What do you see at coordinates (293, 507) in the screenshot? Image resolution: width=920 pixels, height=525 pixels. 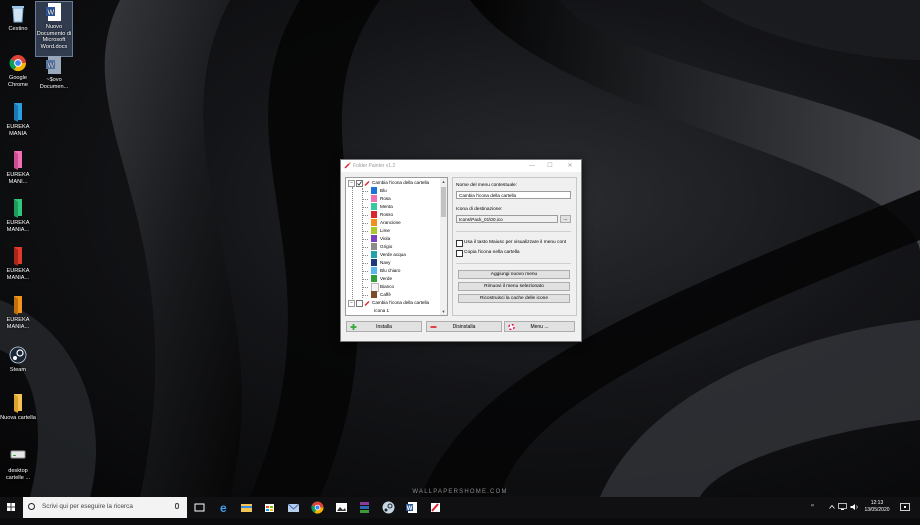 I see `mail-icon` at bounding box center [293, 507].